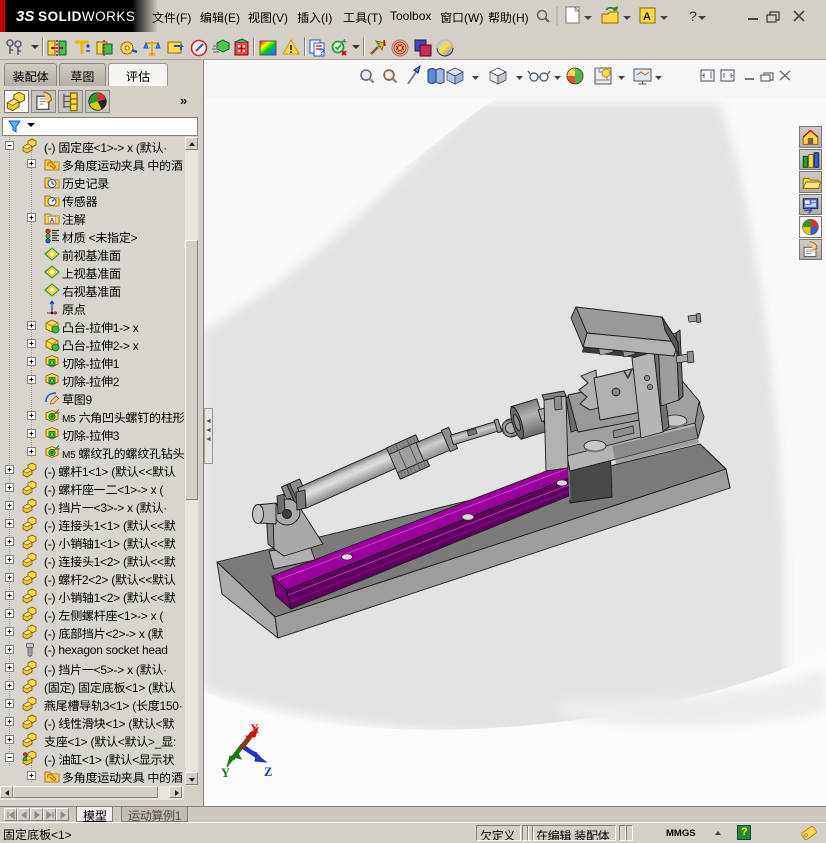 The image size is (826, 843). I want to click on svg-text: Z, so click(268, 772).